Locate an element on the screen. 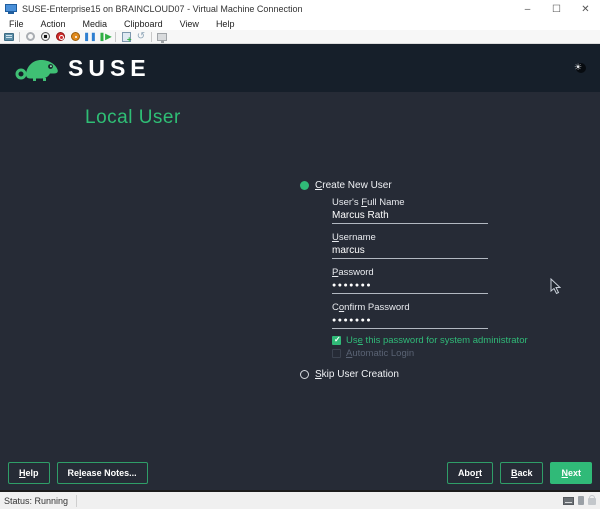 Image resolution: width=600 pixels, height=509 pixels. checkbox-unchecked-icon is located at coordinates (336, 353).